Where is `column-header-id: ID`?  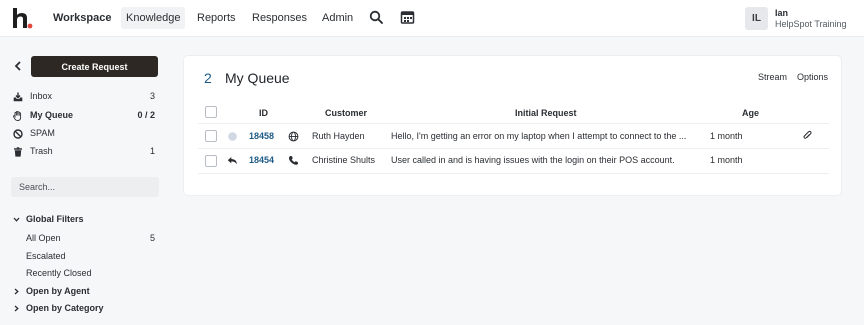
column-header-id: ID is located at coordinates (263, 113).